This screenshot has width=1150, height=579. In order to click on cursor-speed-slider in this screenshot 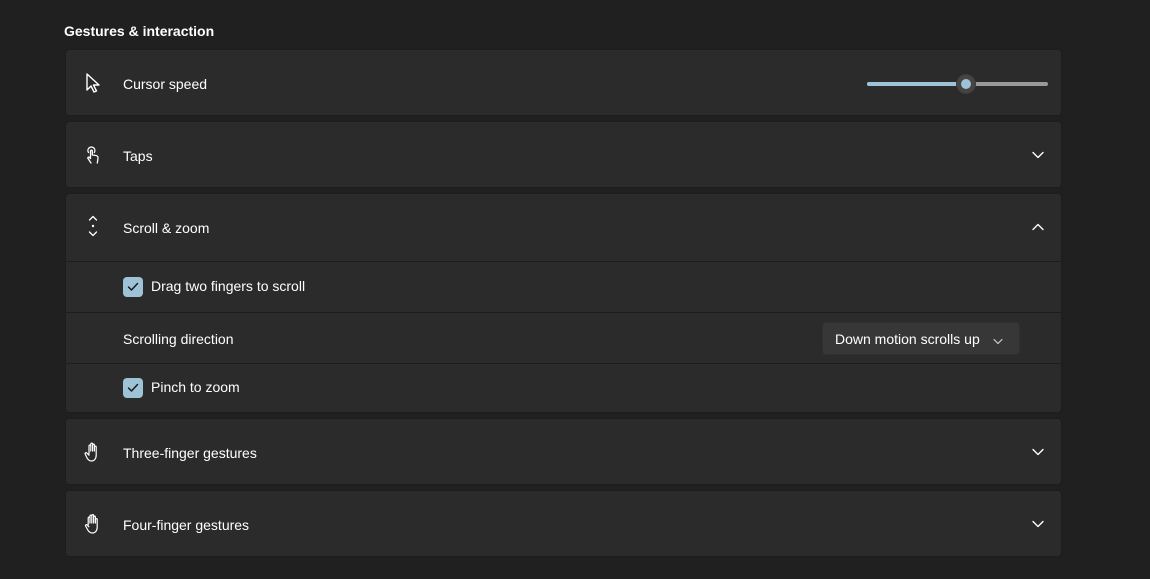, I will do `click(957, 84)`.